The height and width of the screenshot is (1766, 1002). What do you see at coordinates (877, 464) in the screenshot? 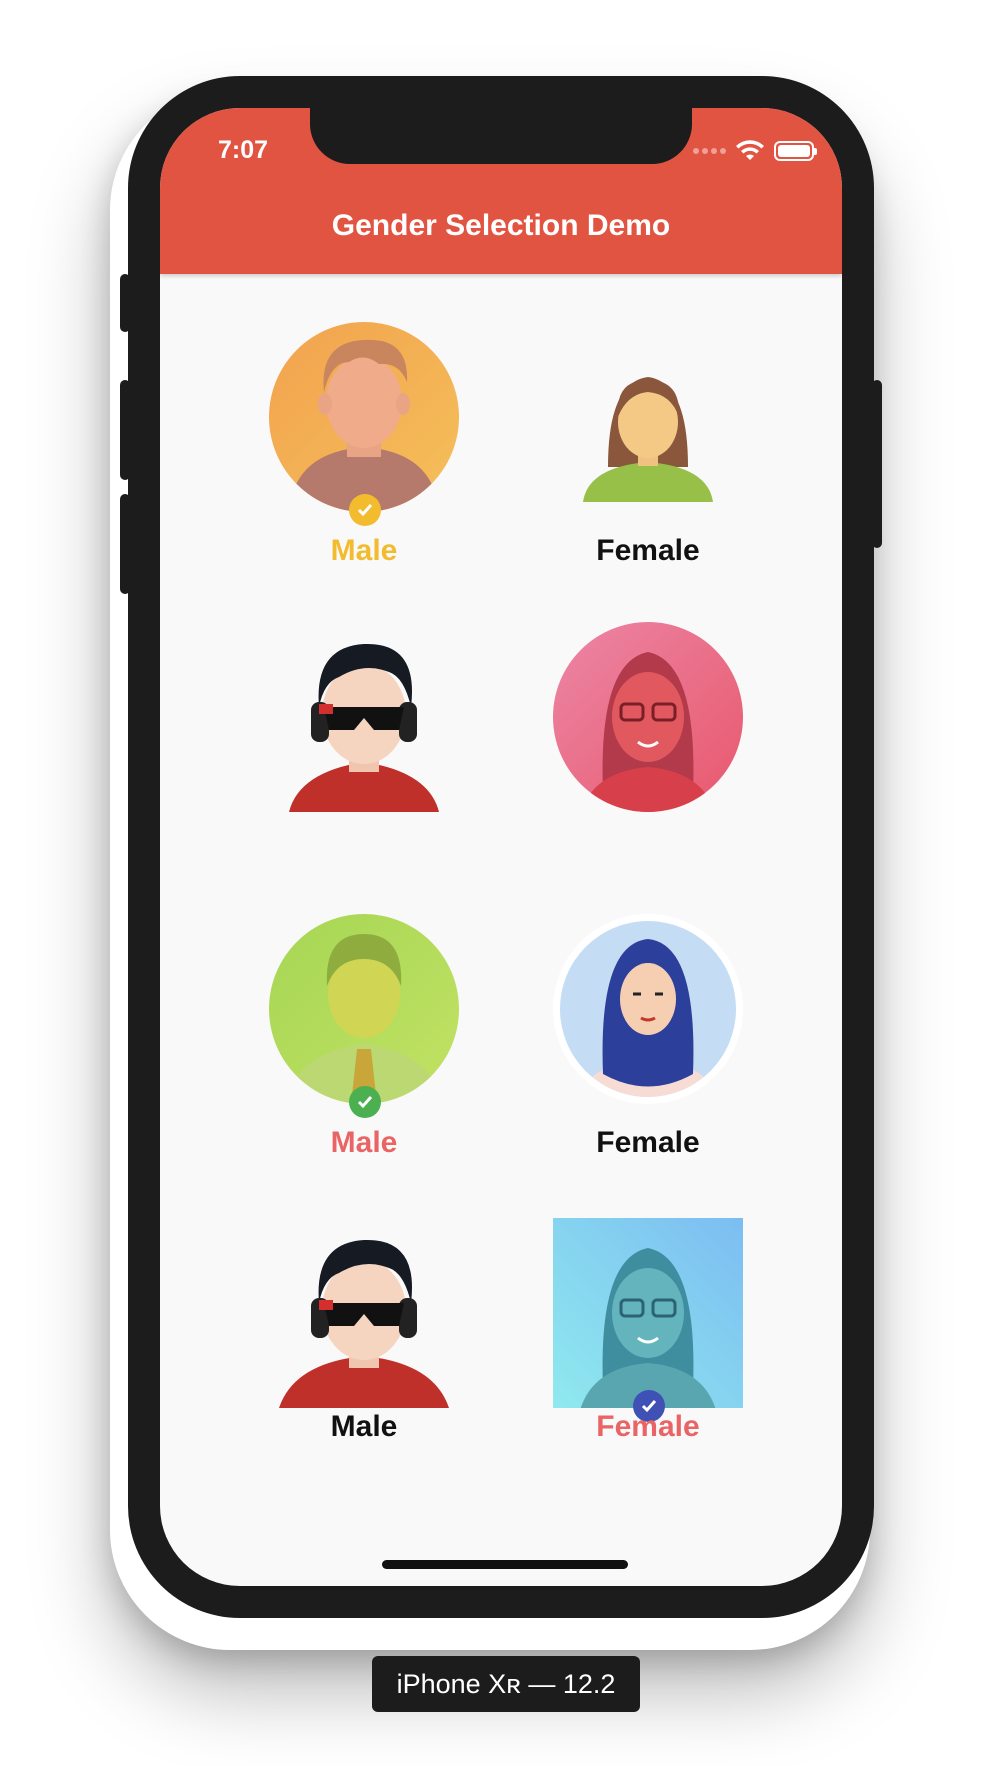
I see `power-button` at bounding box center [877, 464].